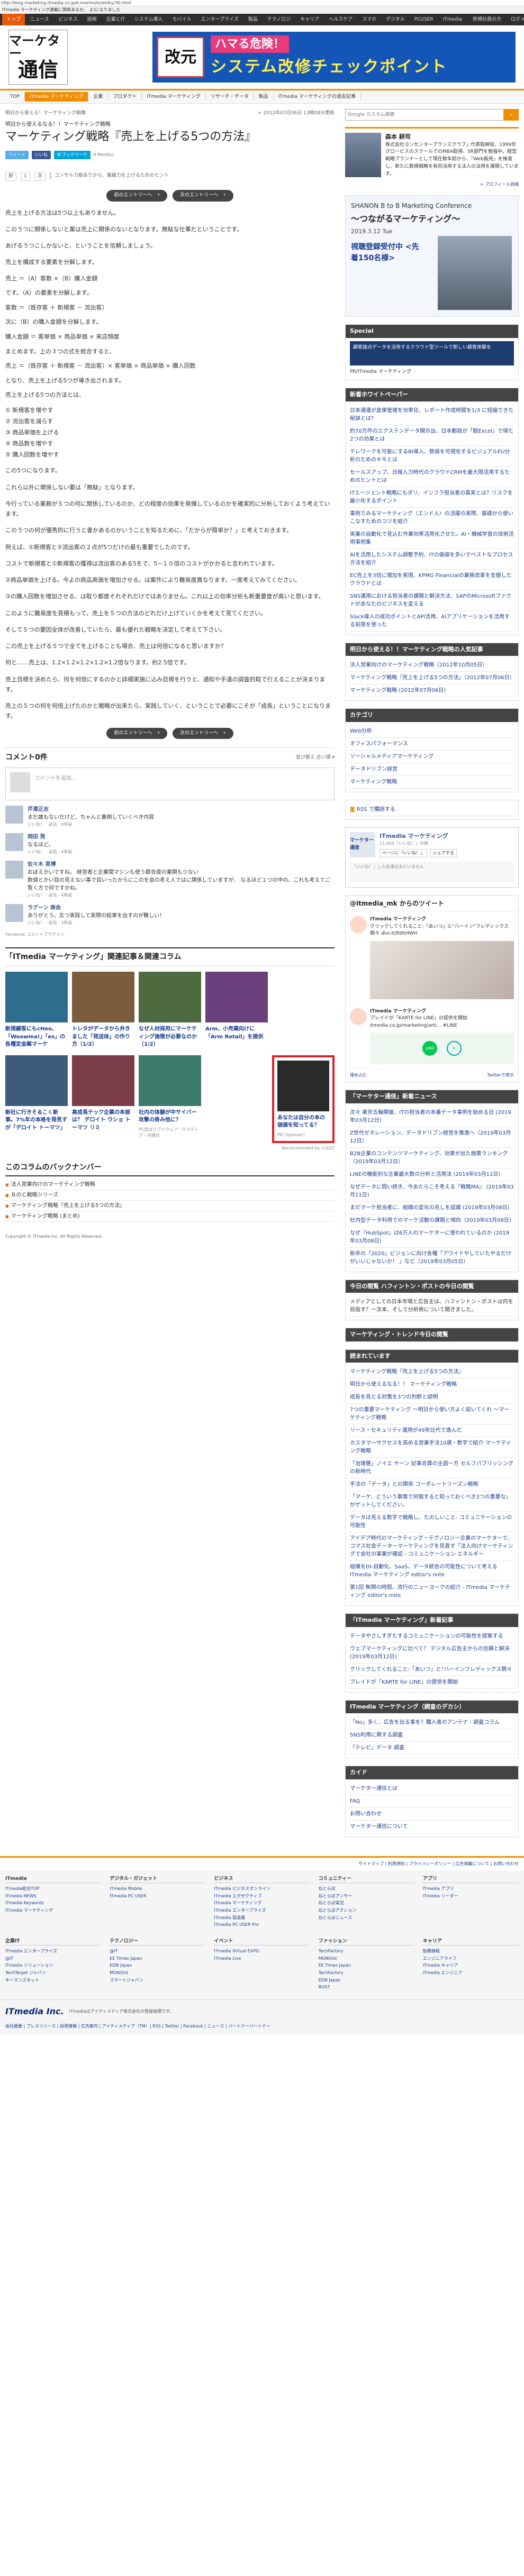 The image size is (524, 2576). Describe the element at coordinates (170, 934) in the screenshot. I see `facebook-plugin-note: Facebook コメントプラグイン` at that location.